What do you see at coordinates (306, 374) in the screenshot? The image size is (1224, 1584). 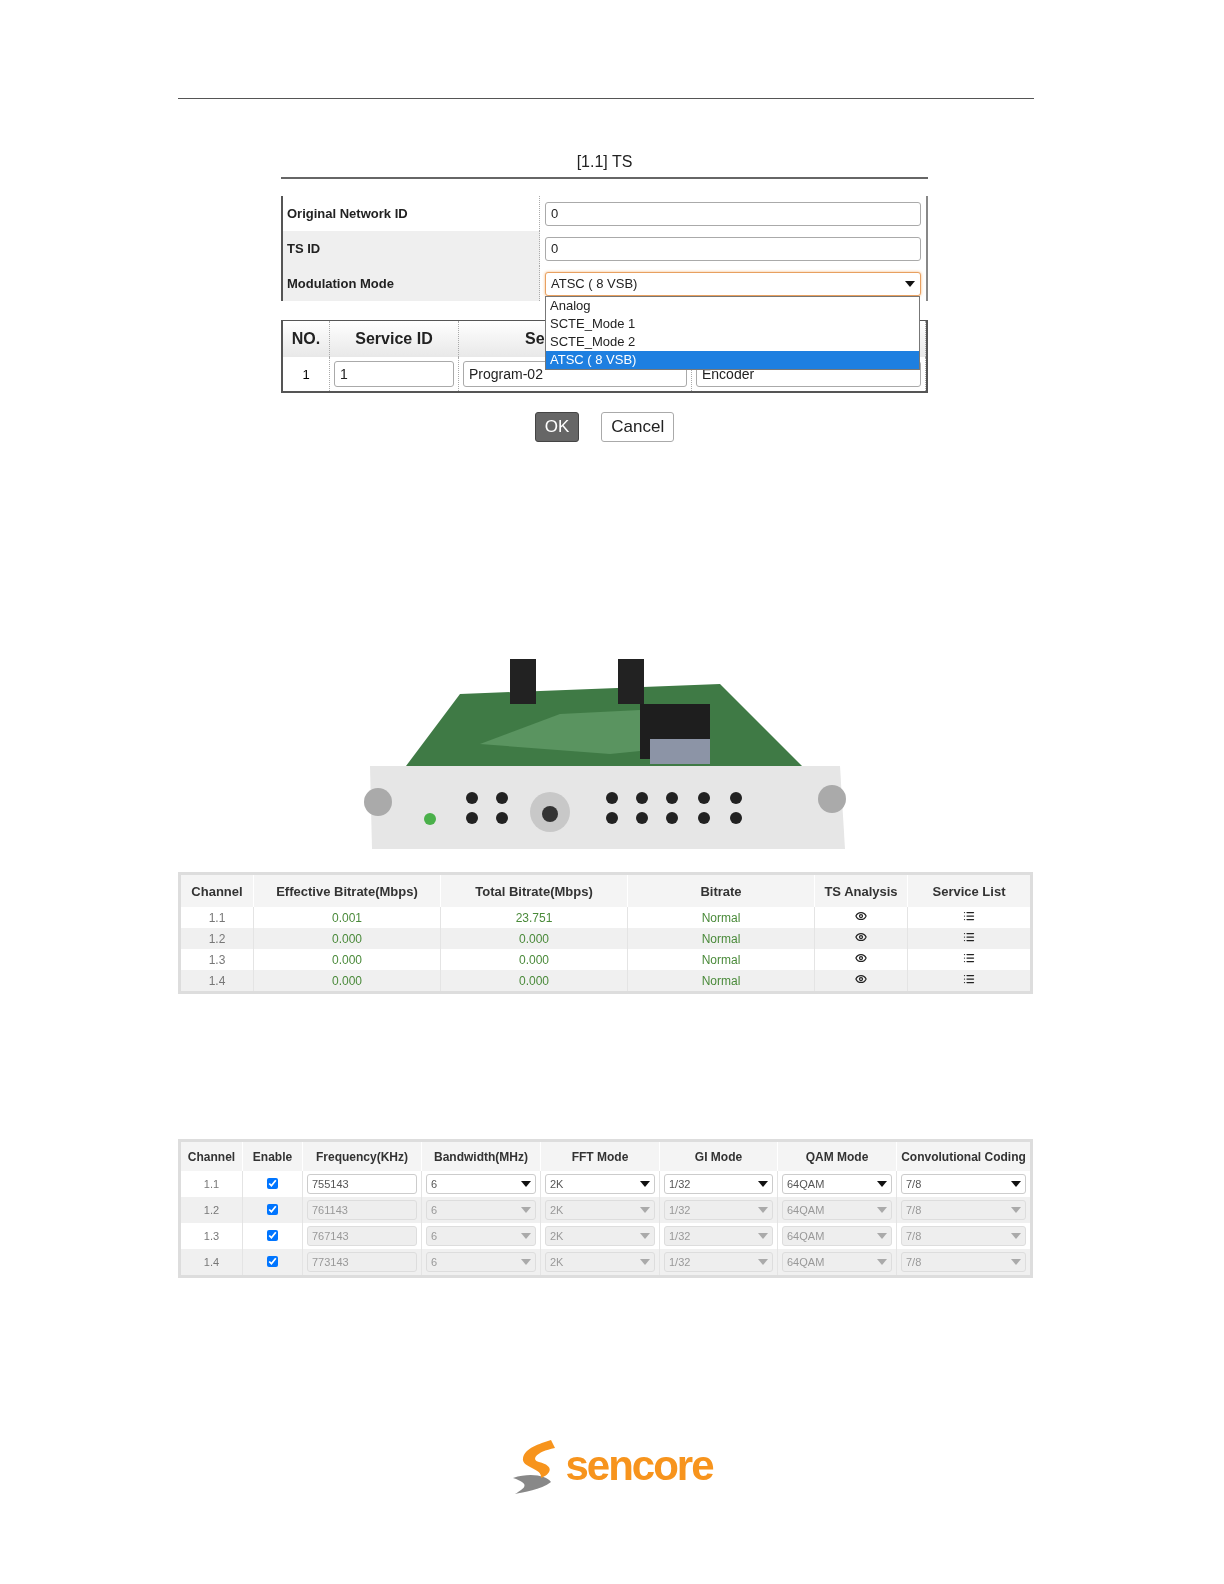 I see `table-cell: 1` at bounding box center [306, 374].